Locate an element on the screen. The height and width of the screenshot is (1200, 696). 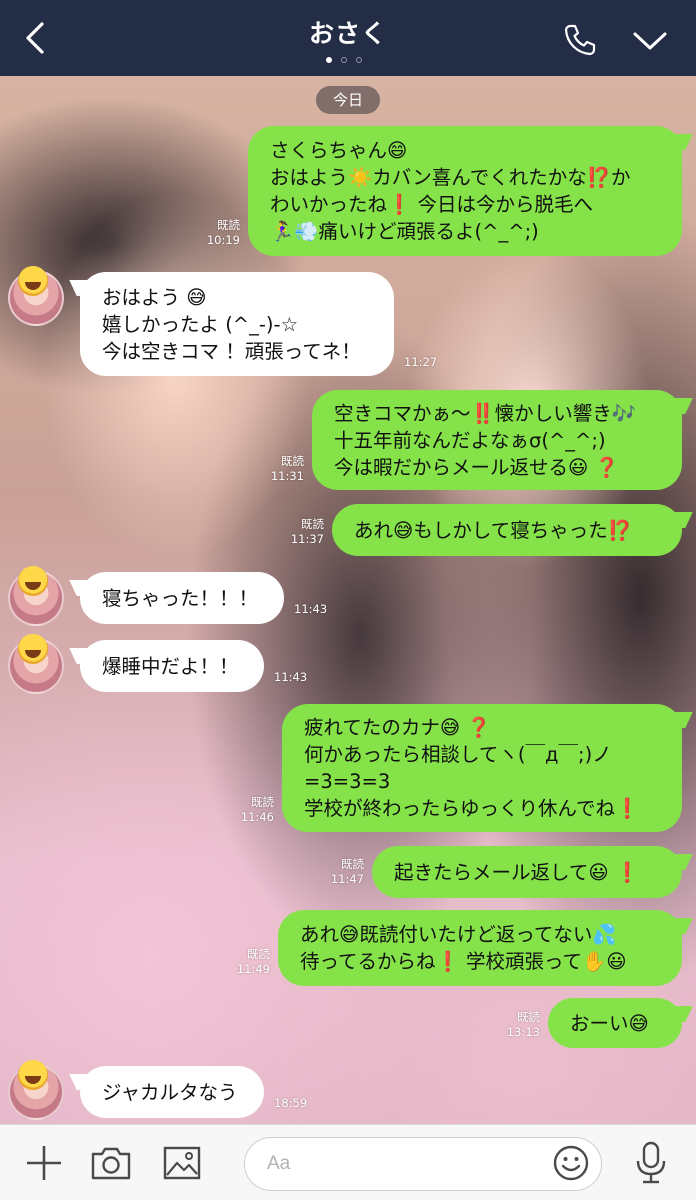
message-meta: 既読 11:37 is located at coordinates (303, 532).